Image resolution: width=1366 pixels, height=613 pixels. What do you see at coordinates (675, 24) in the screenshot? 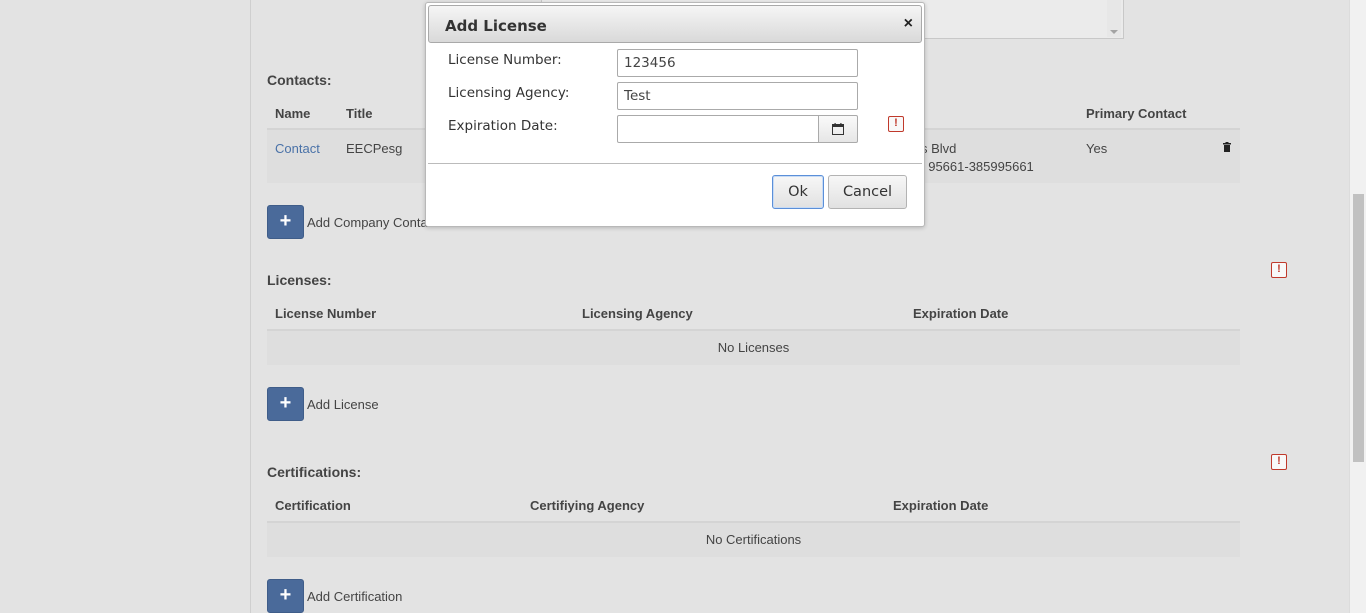
I see `dialog-header: Add License ×` at bounding box center [675, 24].